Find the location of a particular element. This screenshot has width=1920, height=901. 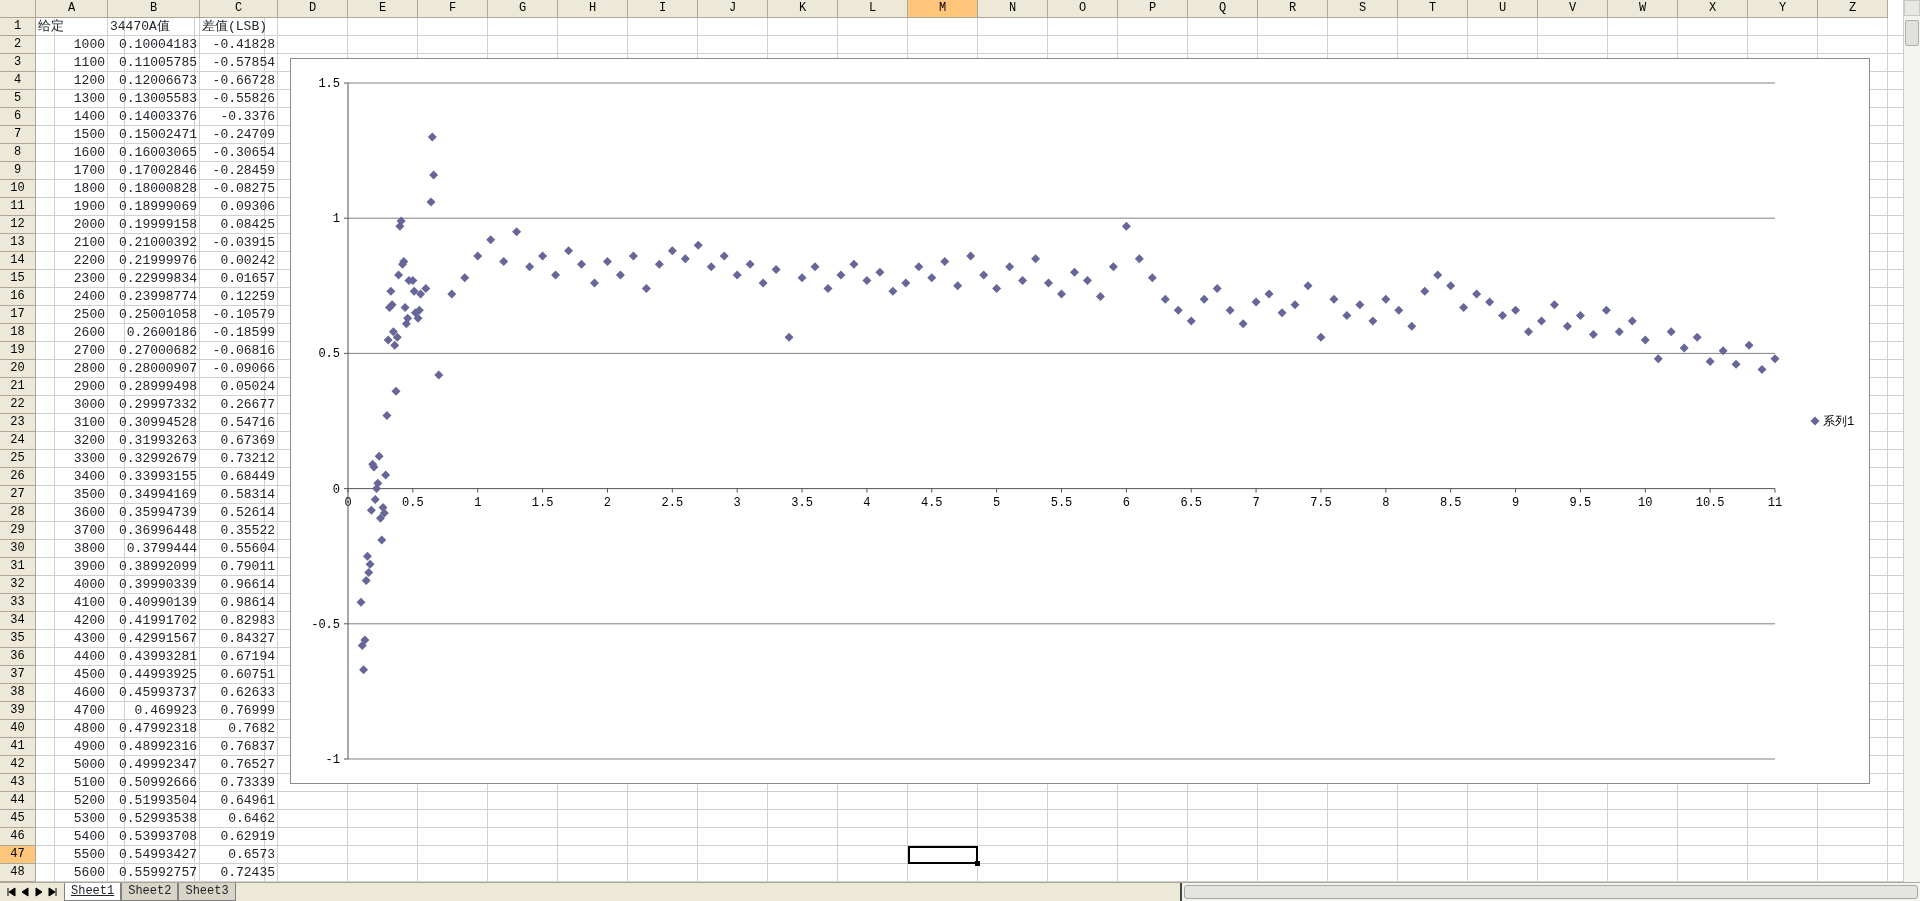

row-header: 35 is located at coordinates (18, 639).